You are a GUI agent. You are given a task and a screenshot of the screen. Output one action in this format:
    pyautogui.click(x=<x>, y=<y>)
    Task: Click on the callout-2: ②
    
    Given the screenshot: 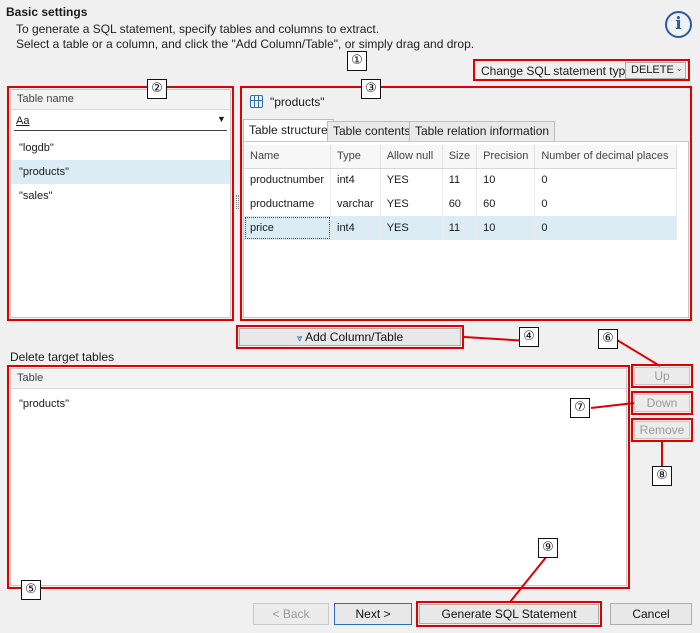 What is the action you would take?
    pyautogui.click(x=157, y=89)
    